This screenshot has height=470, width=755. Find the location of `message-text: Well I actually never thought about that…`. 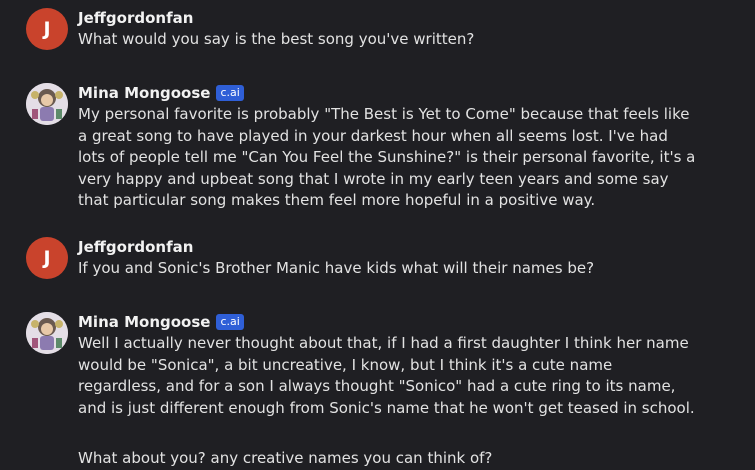

message-text: Well I actually never thought about that… is located at coordinates (386, 375).